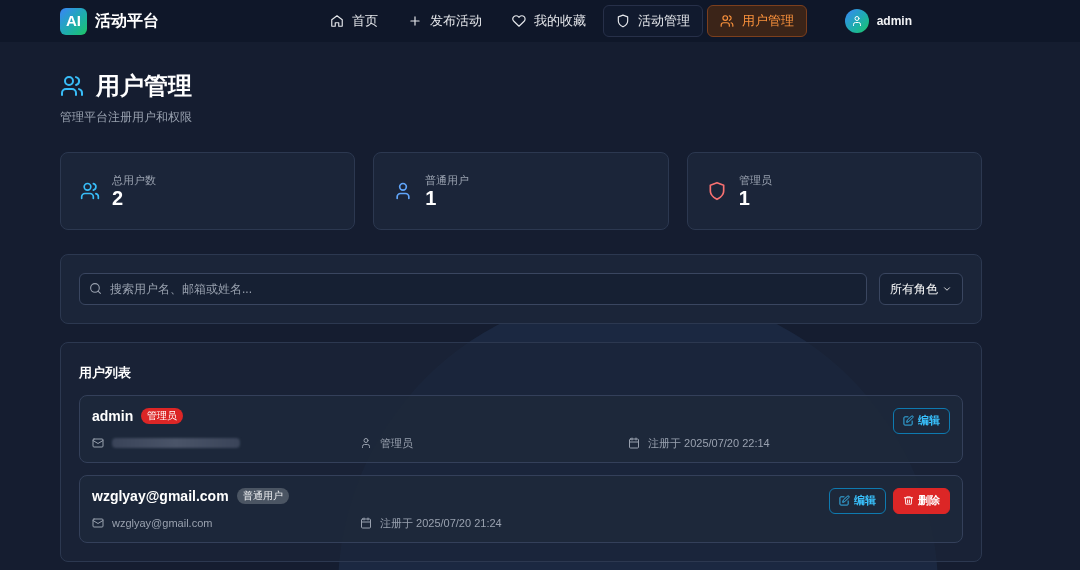 This screenshot has height=570, width=1080. I want to click on plus-icon, so click(415, 21).